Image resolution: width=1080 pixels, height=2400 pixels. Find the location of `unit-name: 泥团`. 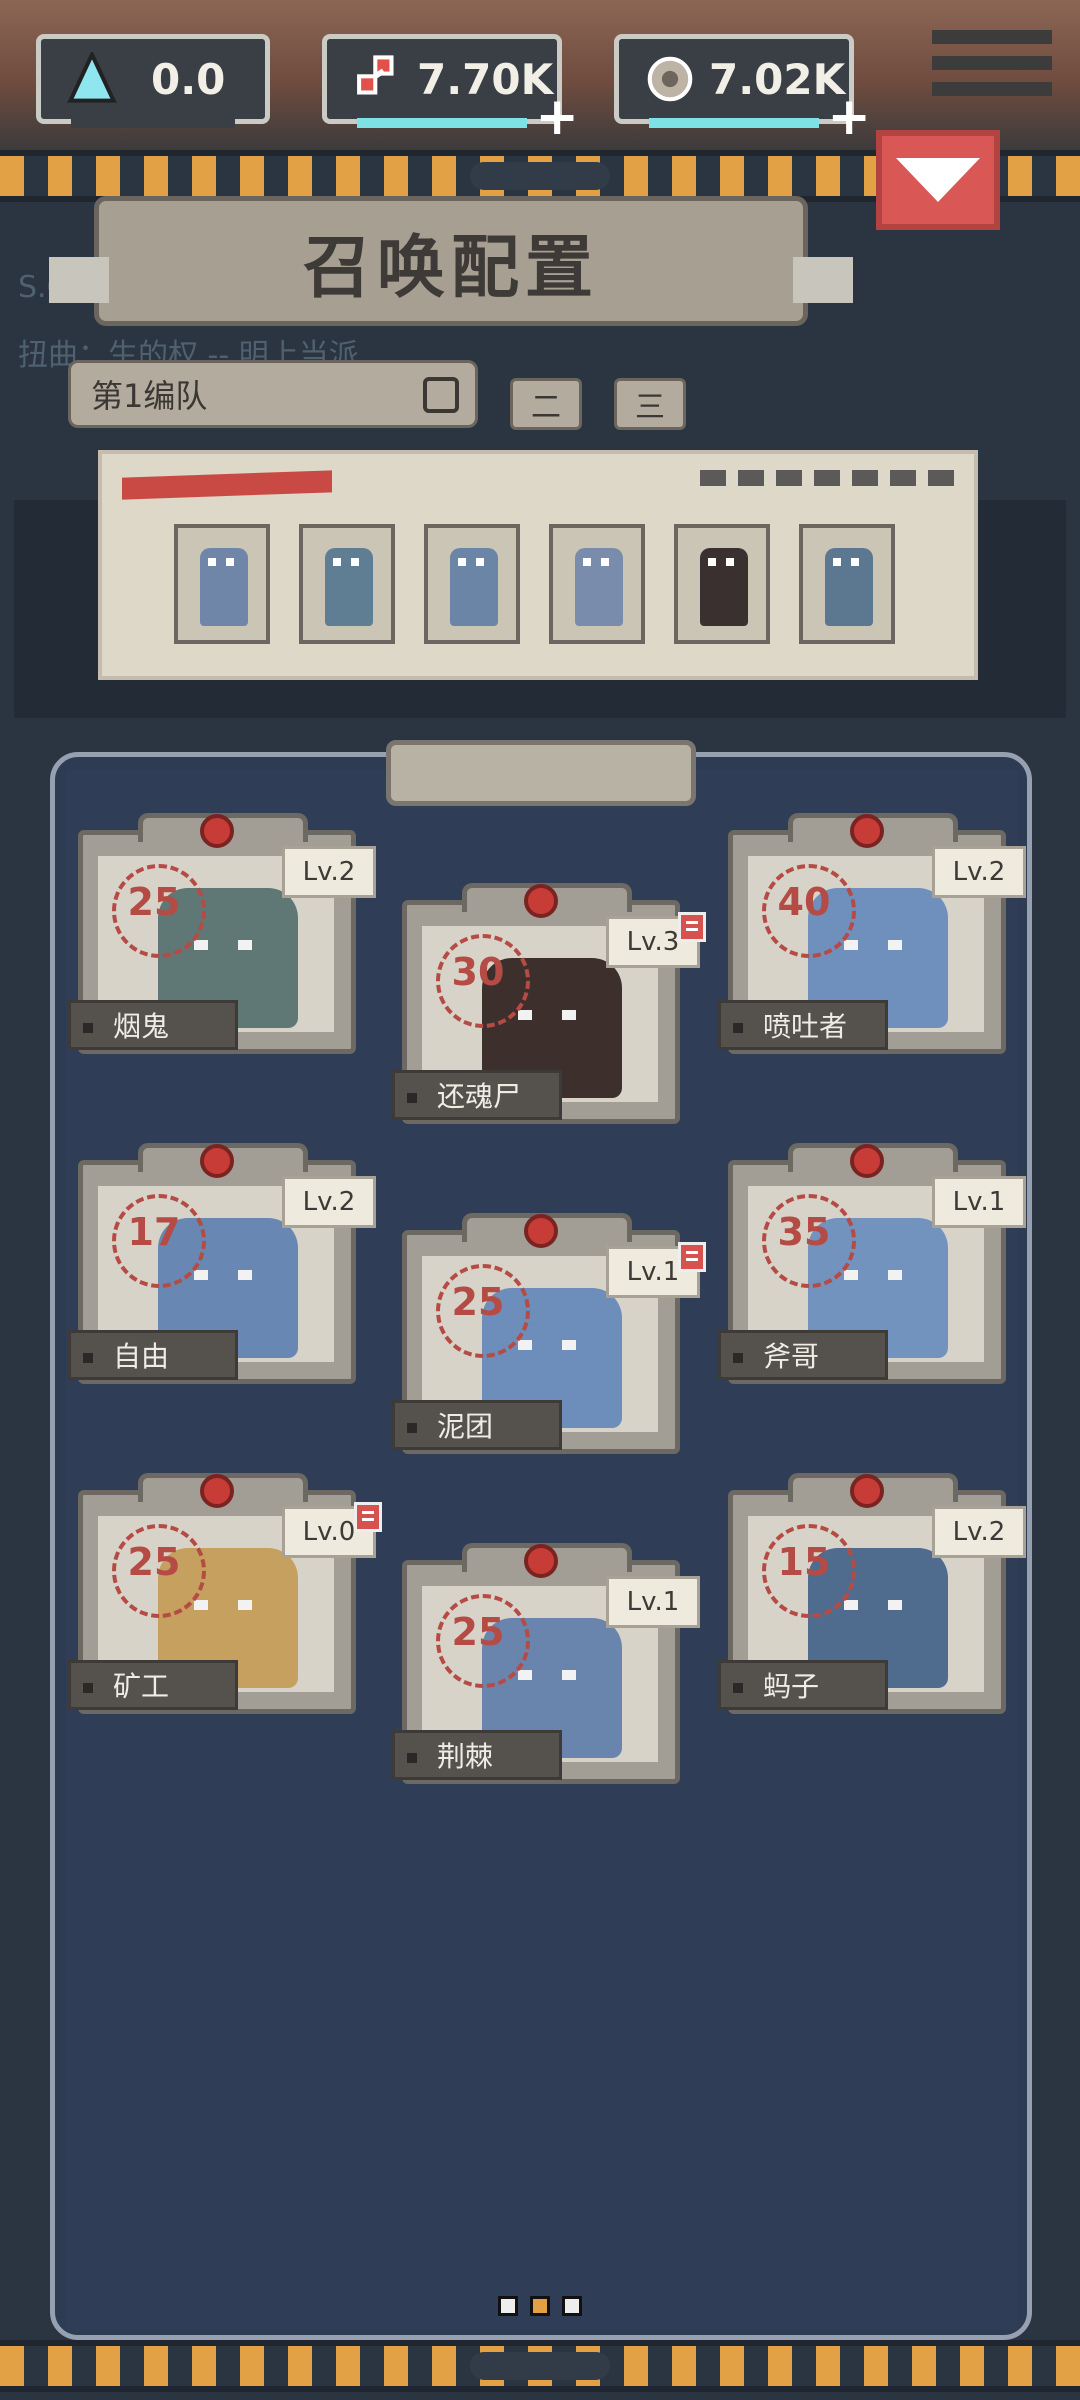

unit-name: 泥团 is located at coordinates (477, 1425).